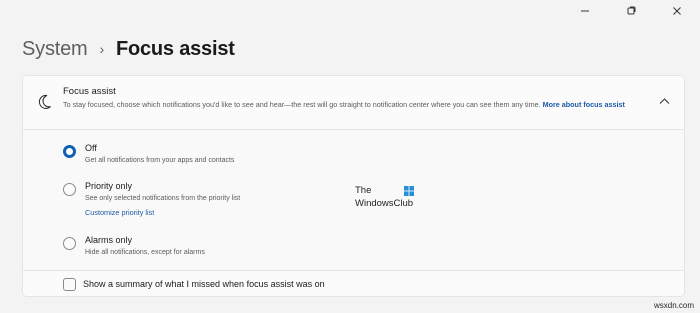 The image size is (700, 313). Describe the element at coordinates (109, 186) in the screenshot. I see `option-priority-only-label: Priority only` at that location.